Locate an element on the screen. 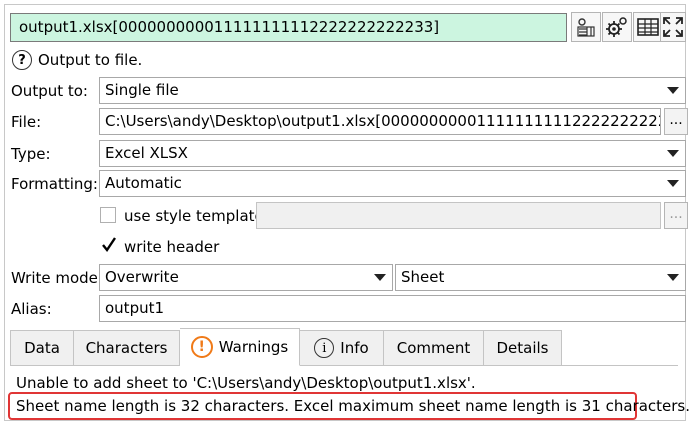 The image size is (690, 425). write-mode-select: Overwrite is located at coordinates (246, 277).